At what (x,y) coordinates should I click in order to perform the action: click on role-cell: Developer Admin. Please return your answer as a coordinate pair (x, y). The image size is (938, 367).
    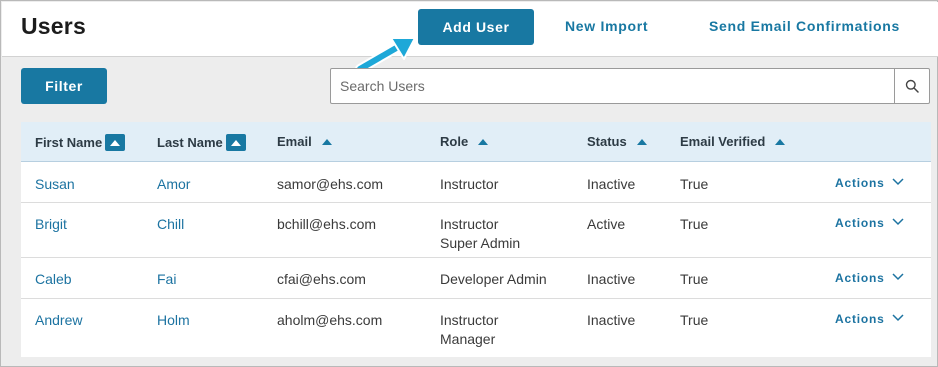
    Looking at the image, I should click on (493, 279).